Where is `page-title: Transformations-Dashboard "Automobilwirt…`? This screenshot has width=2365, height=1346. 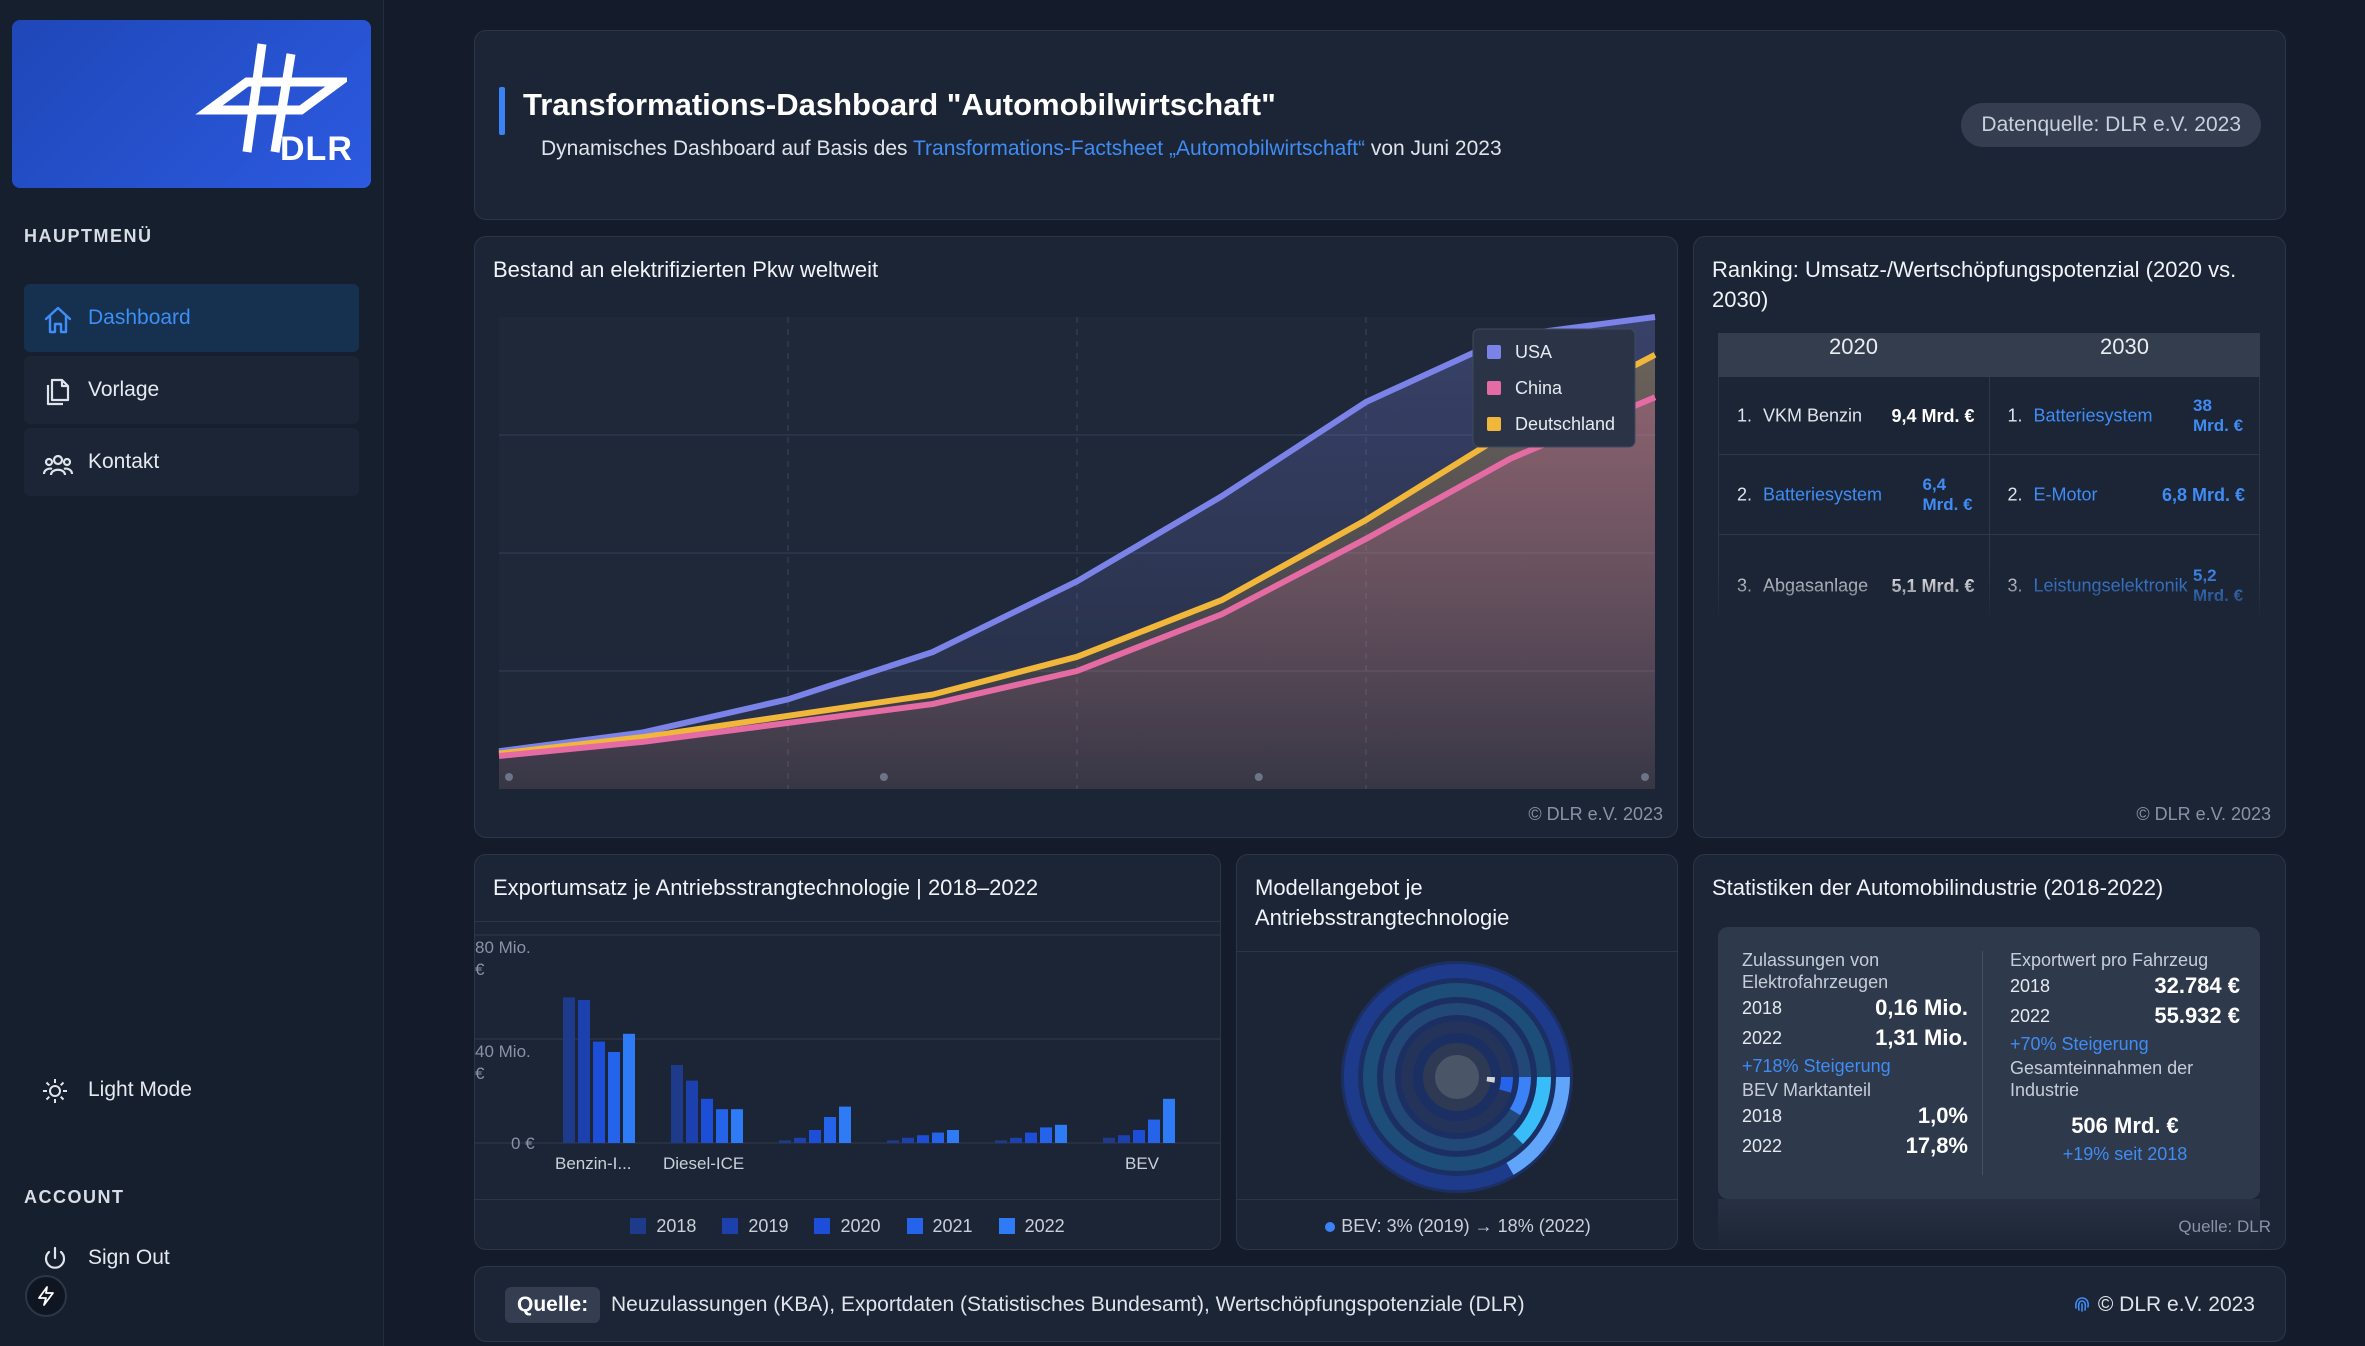 page-title: Transformations-Dashboard "Automobilwirt… is located at coordinates (899, 104).